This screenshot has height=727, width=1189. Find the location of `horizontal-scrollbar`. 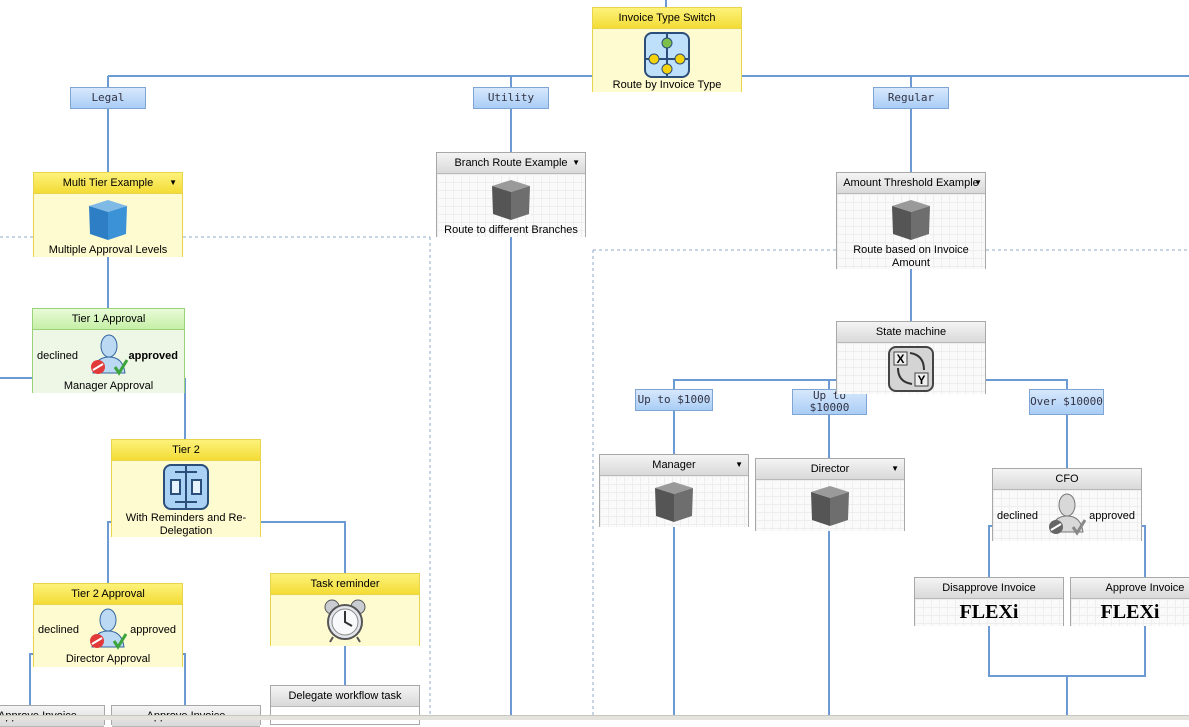

horizontal-scrollbar is located at coordinates (594, 717).